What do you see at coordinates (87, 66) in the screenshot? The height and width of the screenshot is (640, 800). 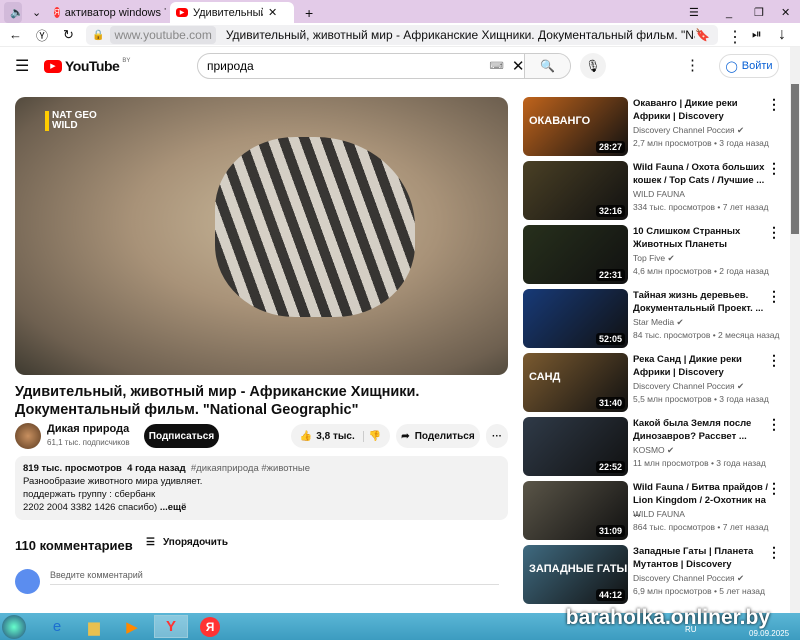 I see `youtube-logo: ▶ YouTube BY` at bounding box center [87, 66].